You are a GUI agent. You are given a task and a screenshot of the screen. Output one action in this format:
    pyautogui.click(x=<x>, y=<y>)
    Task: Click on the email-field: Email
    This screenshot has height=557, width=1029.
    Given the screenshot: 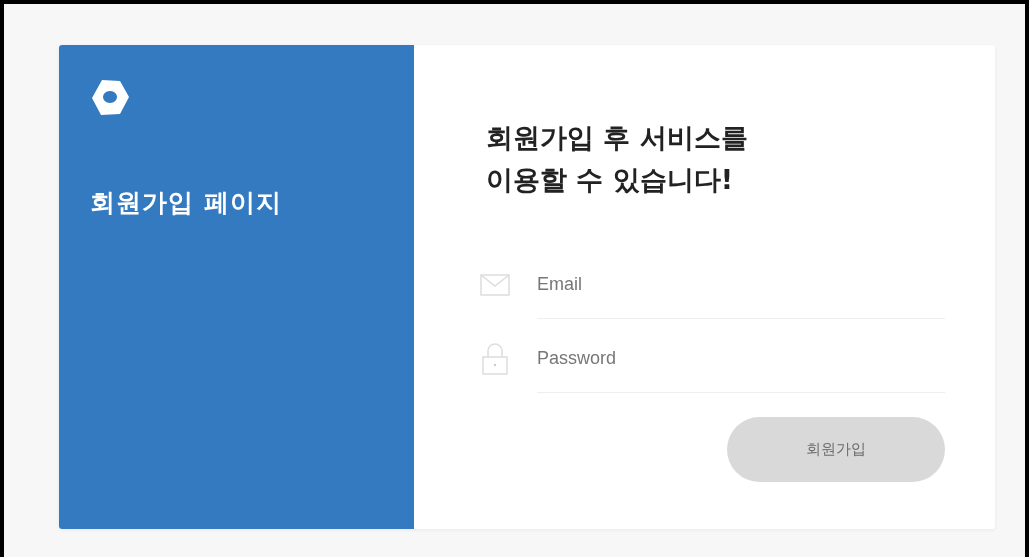 What is the action you would take?
    pyautogui.click(x=741, y=285)
    